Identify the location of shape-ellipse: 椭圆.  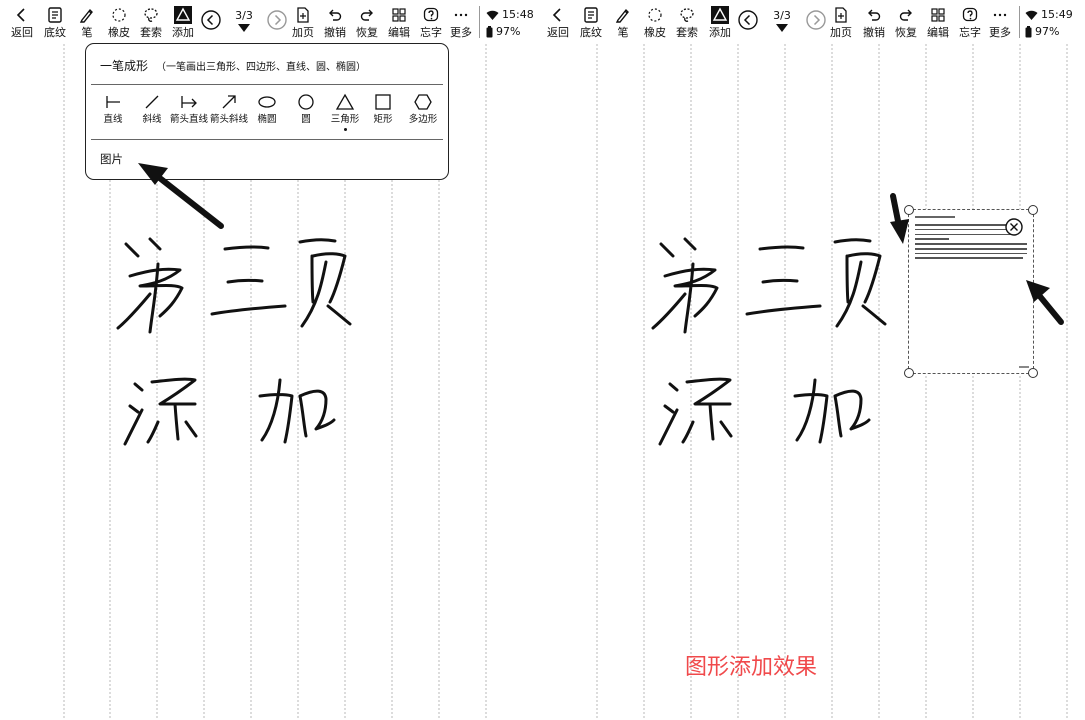
(267, 109).